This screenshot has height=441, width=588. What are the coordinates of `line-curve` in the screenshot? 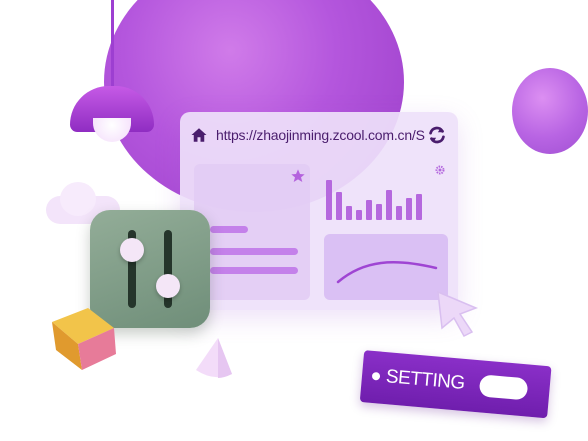 It's located at (387, 272).